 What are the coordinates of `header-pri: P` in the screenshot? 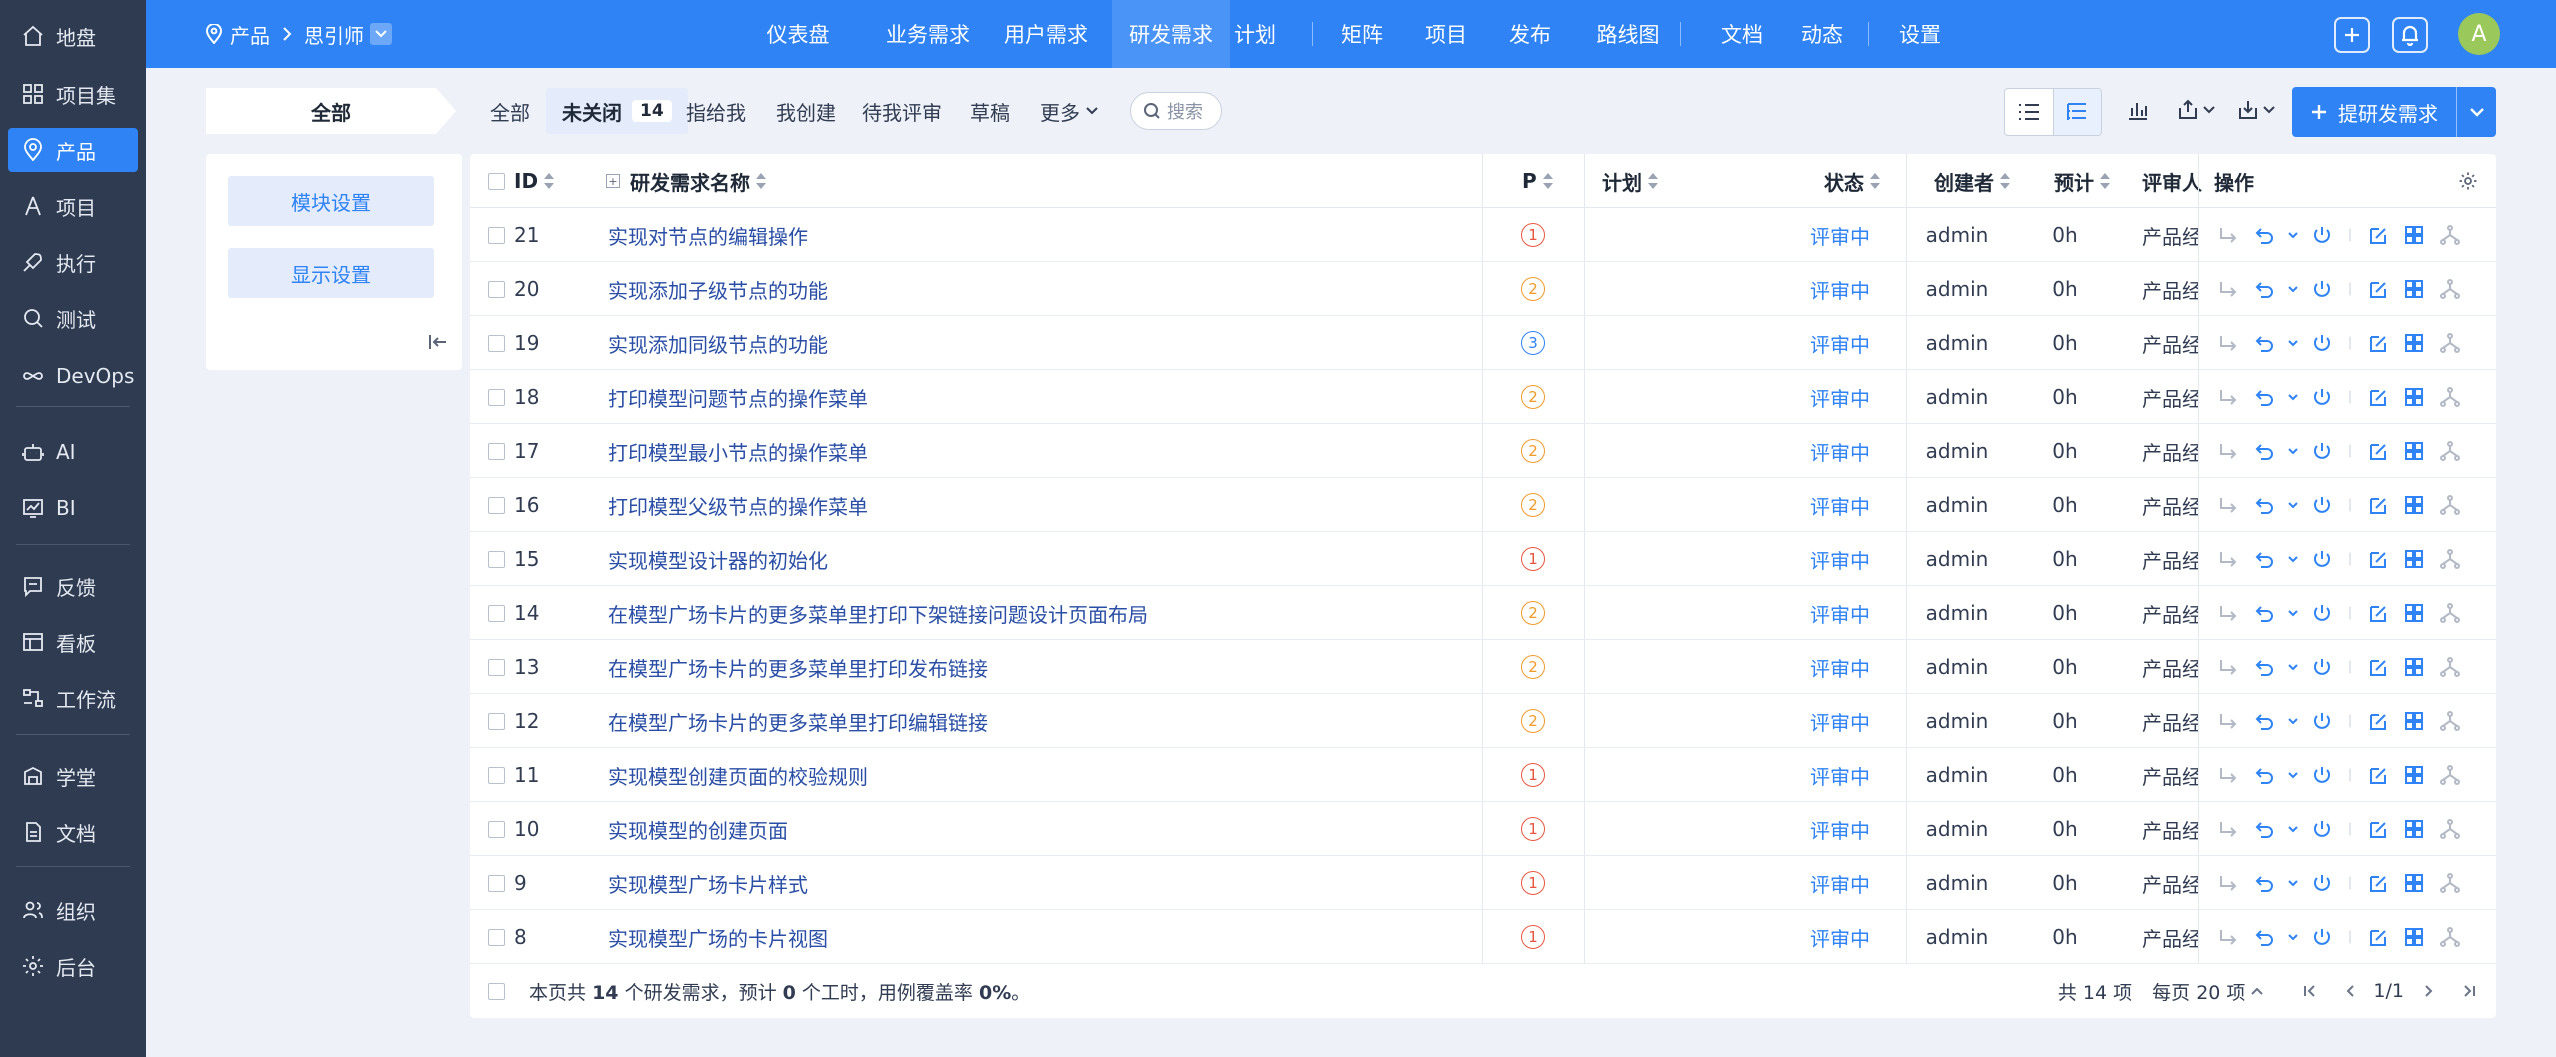 It's located at (1537, 181).